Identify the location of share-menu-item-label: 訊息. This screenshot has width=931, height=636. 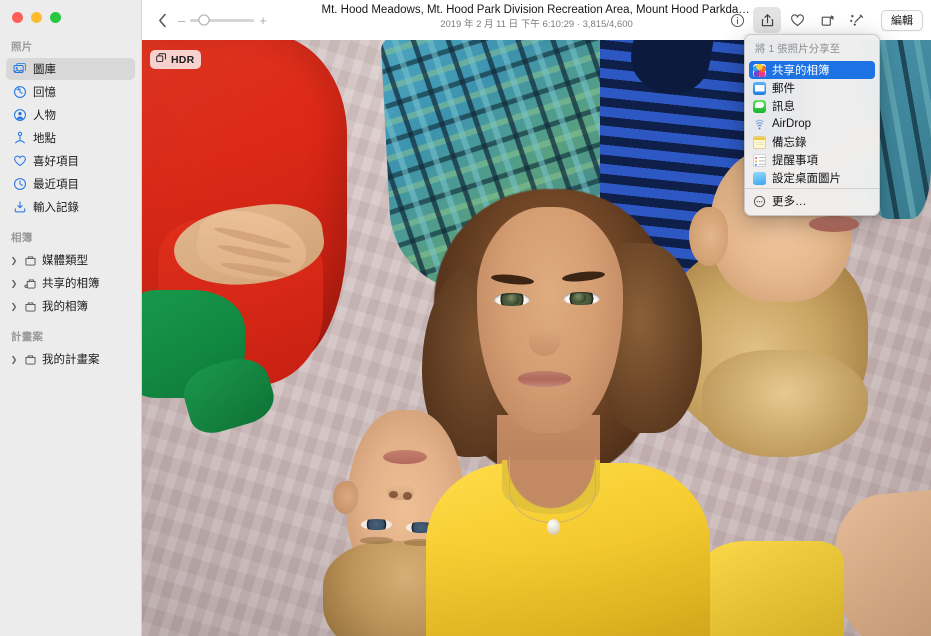
(783, 107).